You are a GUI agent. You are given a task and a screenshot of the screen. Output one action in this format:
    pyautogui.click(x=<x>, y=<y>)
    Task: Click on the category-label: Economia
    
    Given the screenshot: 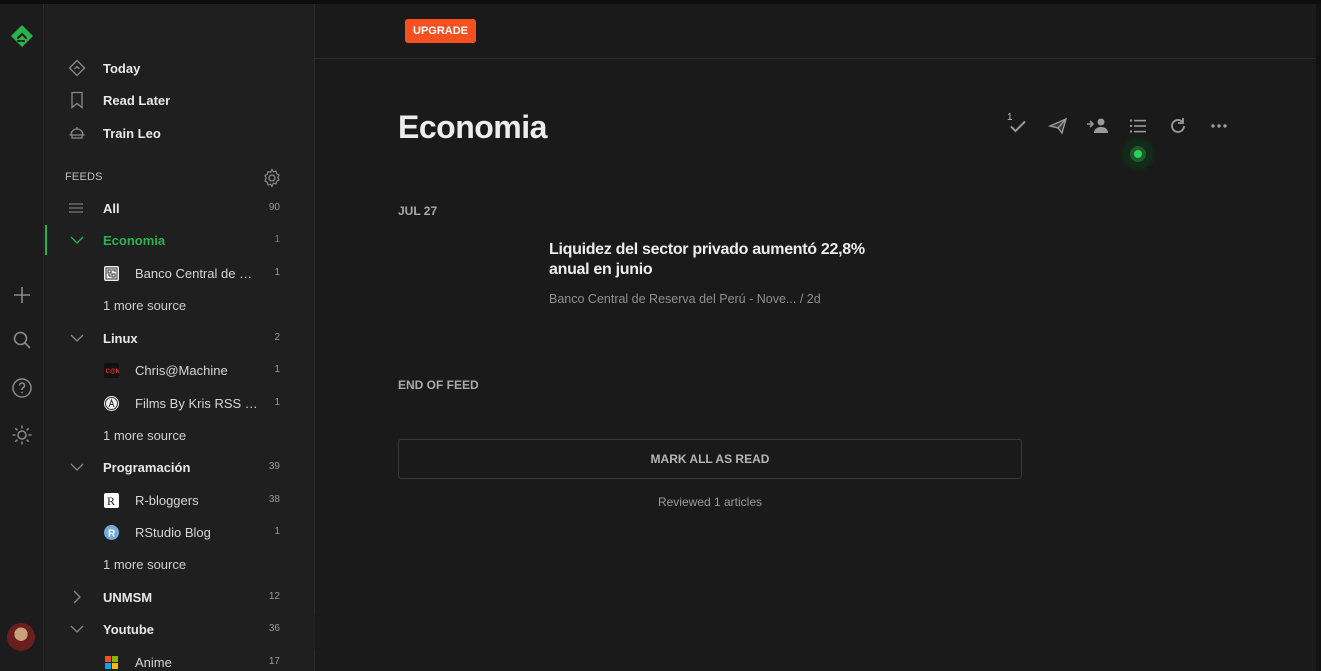 What is the action you would take?
    pyautogui.click(x=134, y=240)
    